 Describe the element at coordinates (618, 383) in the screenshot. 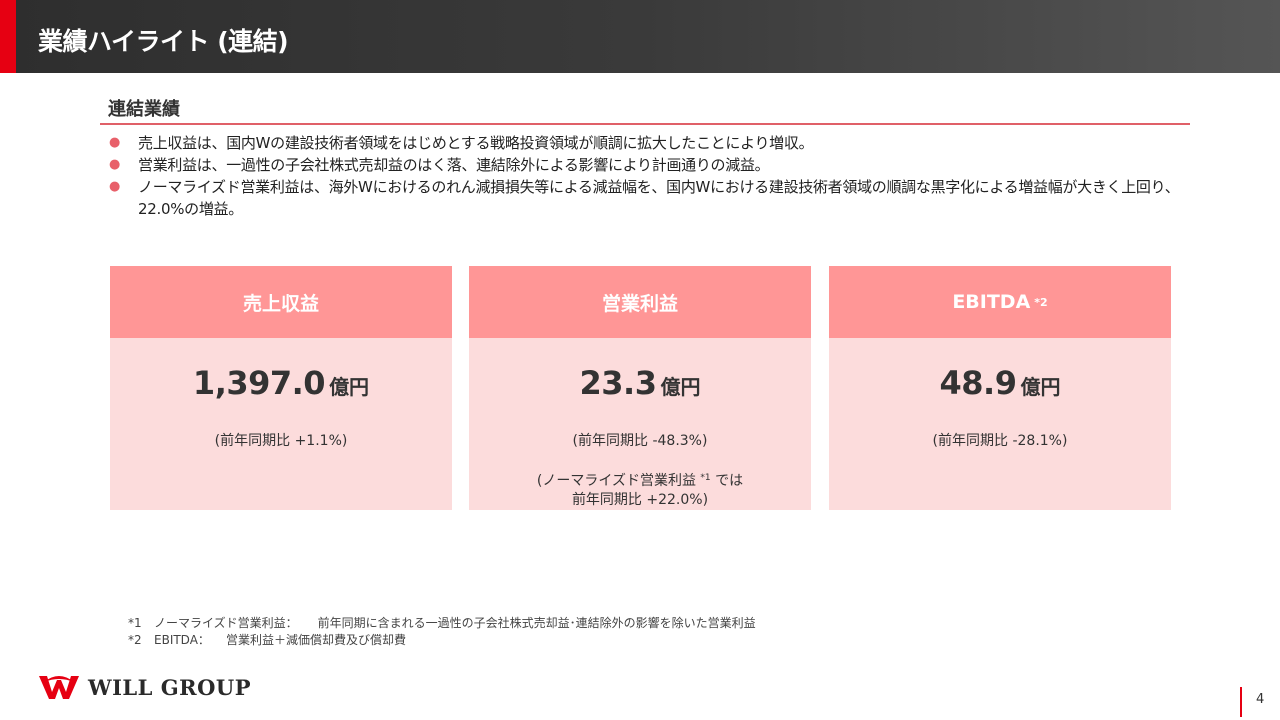

I see `kpi-value-number: 23.3` at that location.